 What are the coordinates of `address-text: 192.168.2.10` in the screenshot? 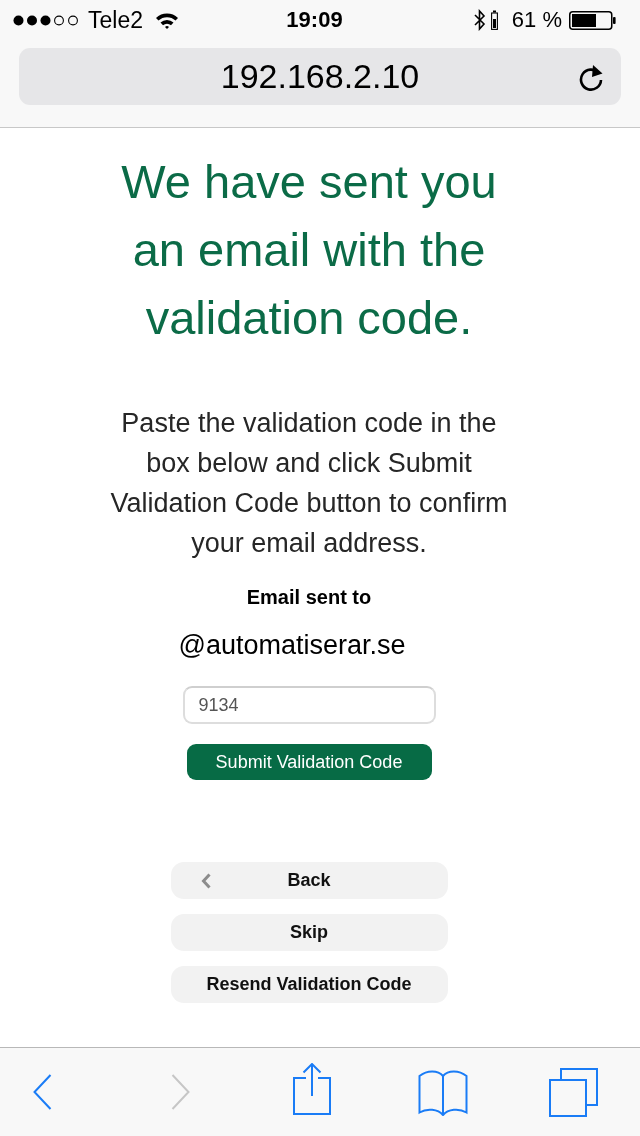 It's located at (320, 76).